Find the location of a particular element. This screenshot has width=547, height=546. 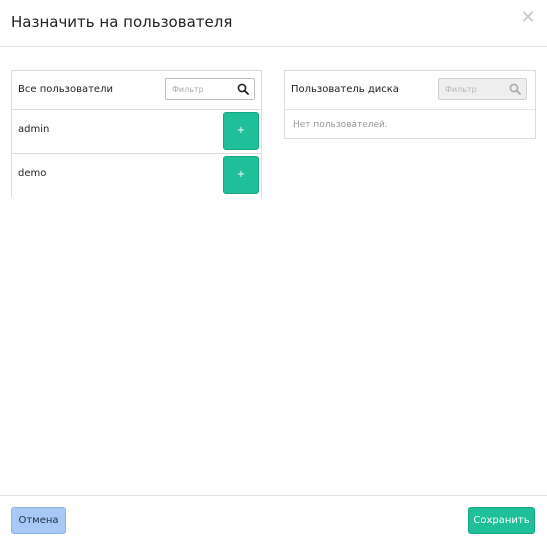

all-users-title: Все пользователи is located at coordinates (65, 89).